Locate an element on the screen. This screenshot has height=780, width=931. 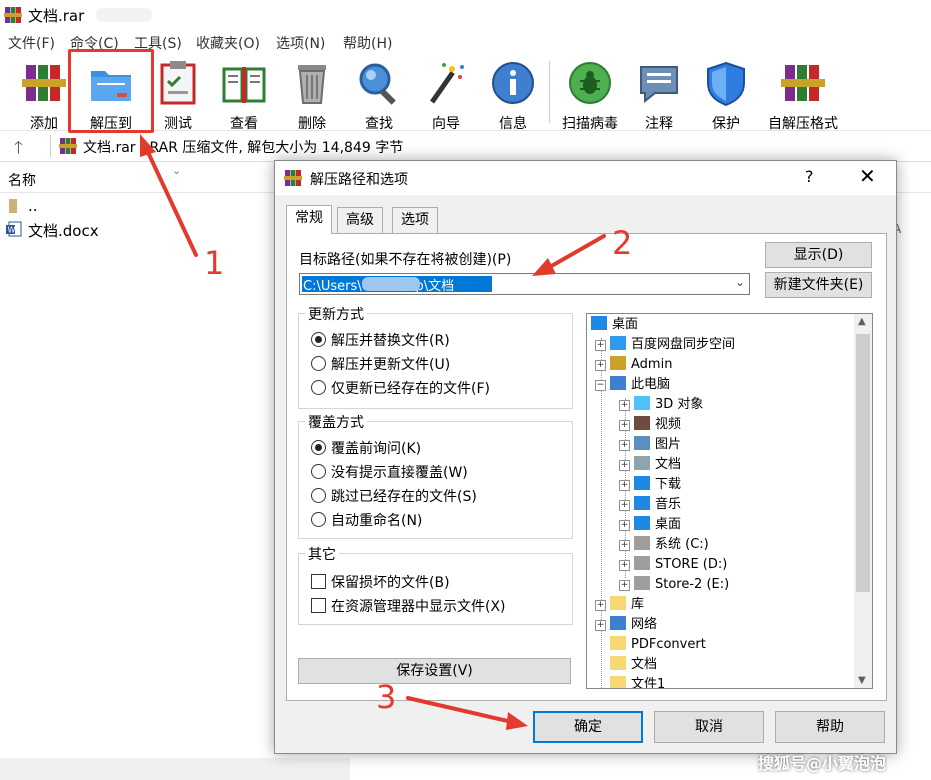
menu-help: 帮助(H) is located at coordinates (367, 43).